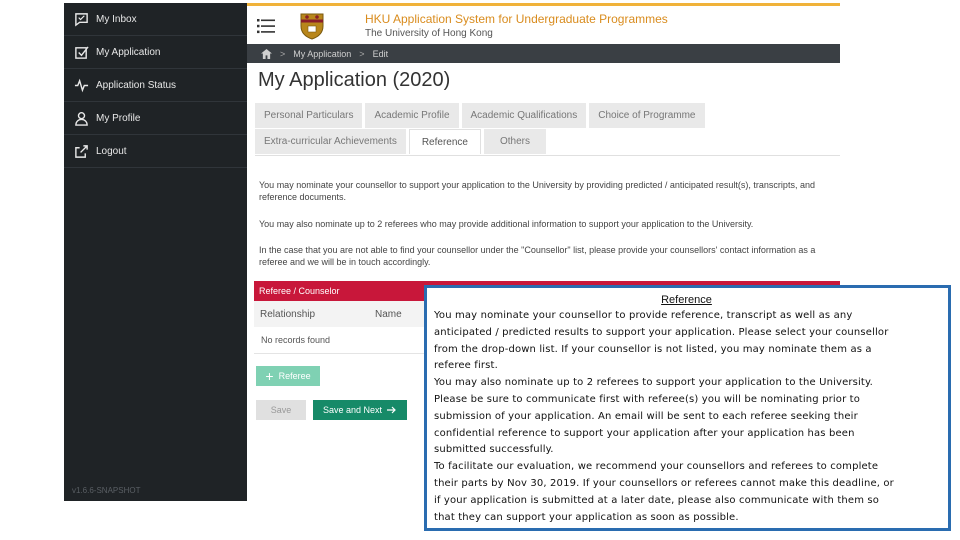  What do you see at coordinates (380, 53) in the screenshot?
I see `breadcrumb-edit: Edit` at bounding box center [380, 53].